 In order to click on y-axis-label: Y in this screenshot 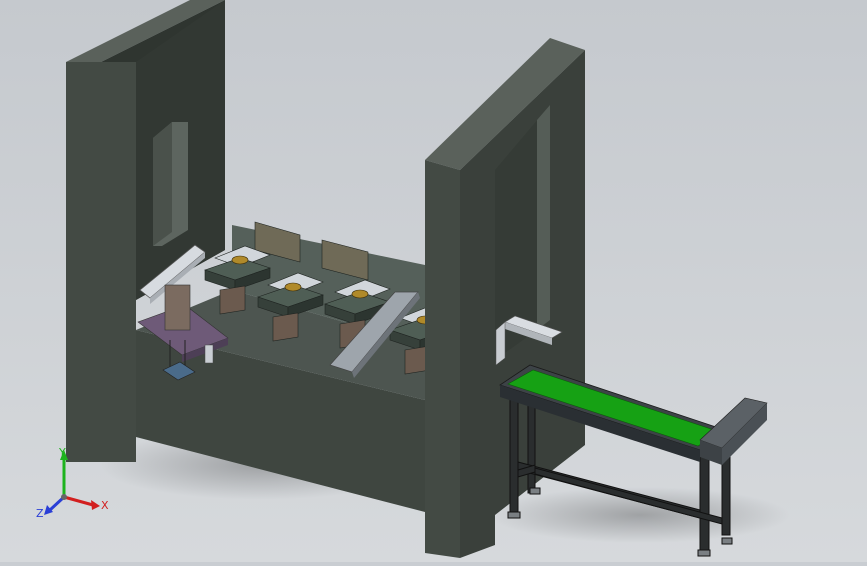, I will do `click(62, 452)`.